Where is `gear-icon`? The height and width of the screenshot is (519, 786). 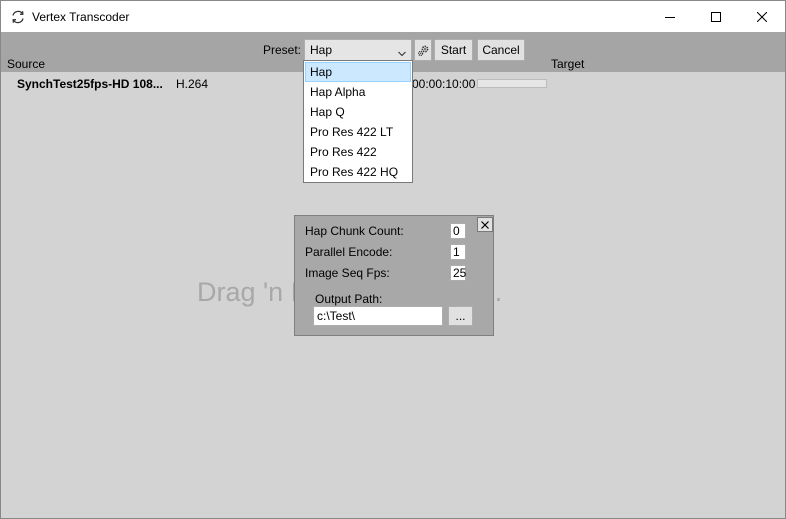 gear-icon is located at coordinates (422, 50).